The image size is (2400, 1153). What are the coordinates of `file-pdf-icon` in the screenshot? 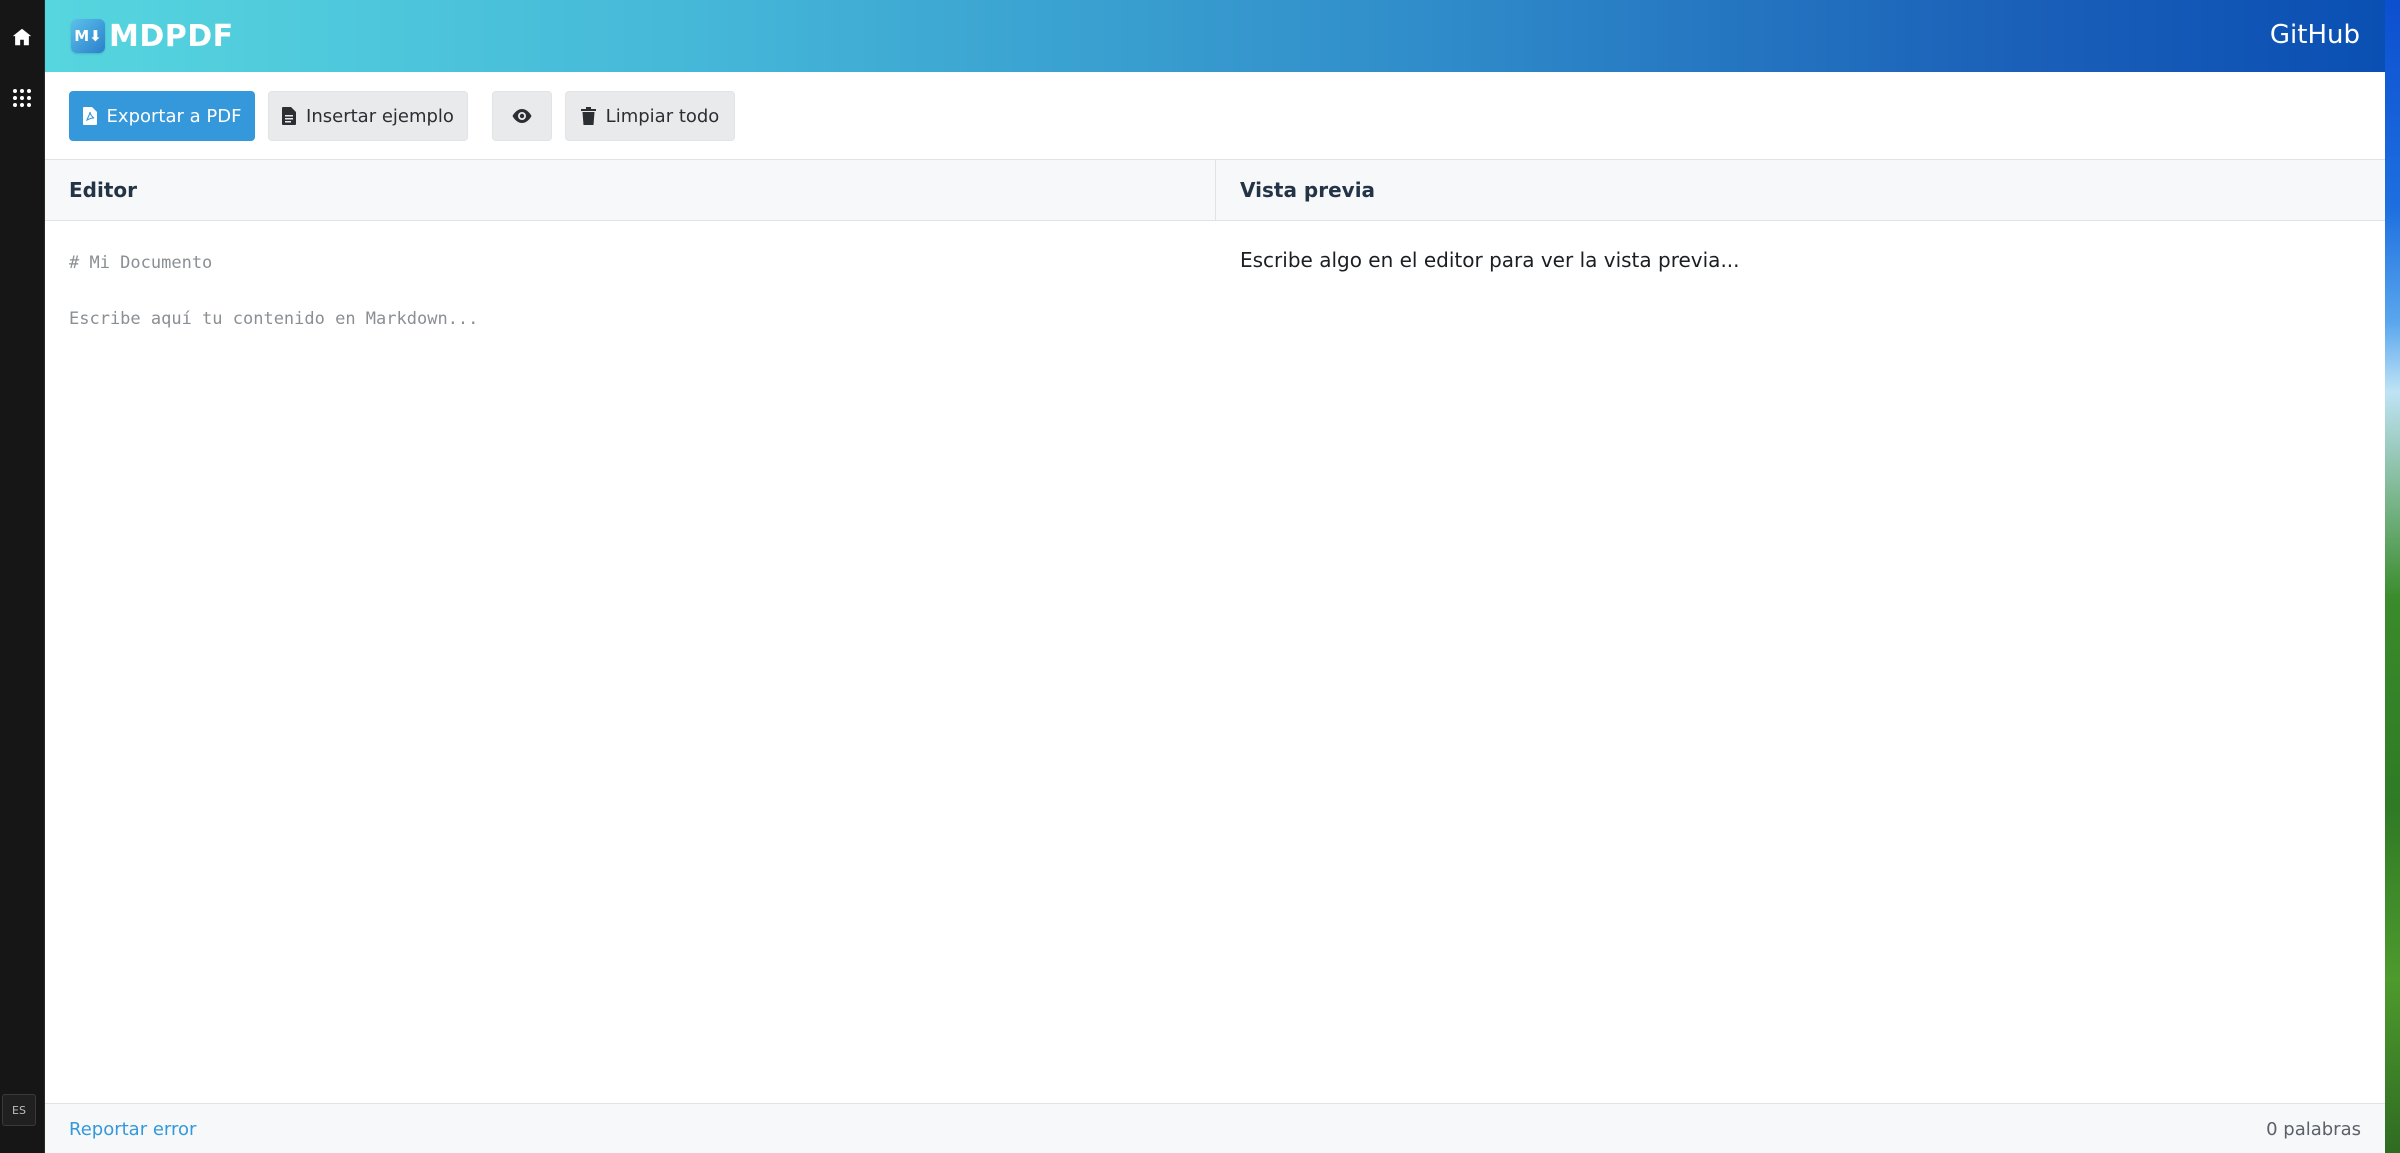 It's located at (89, 116).